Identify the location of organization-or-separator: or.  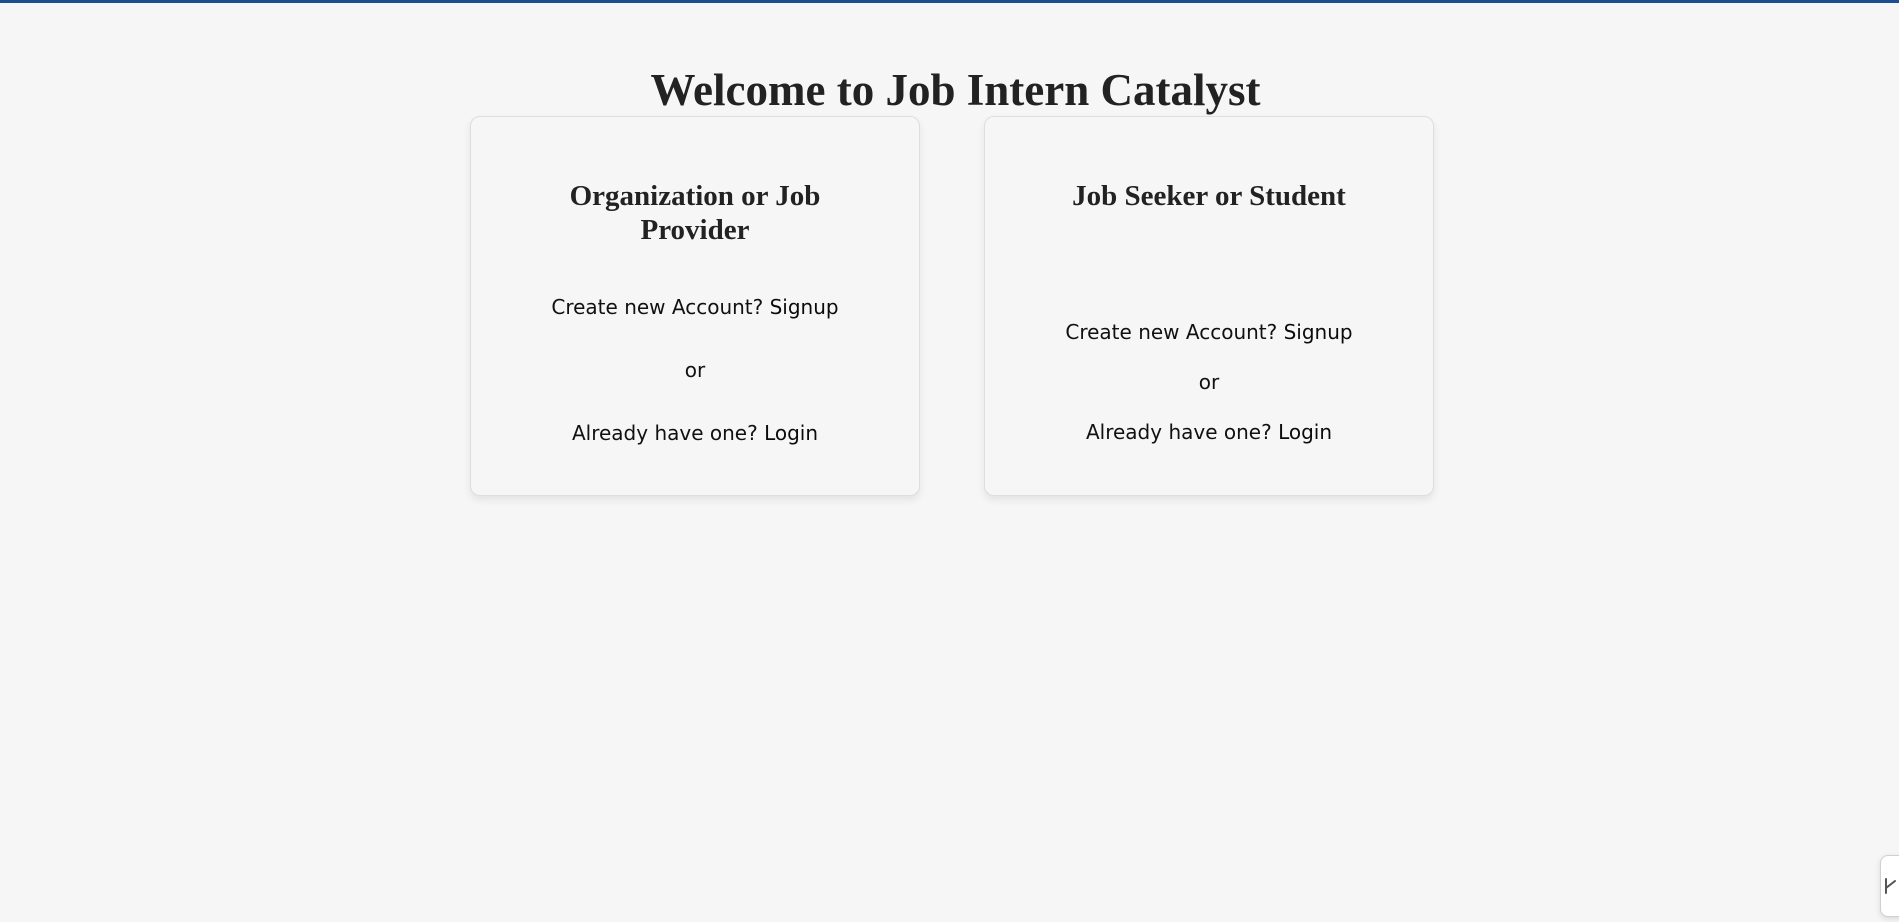
(695, 370).